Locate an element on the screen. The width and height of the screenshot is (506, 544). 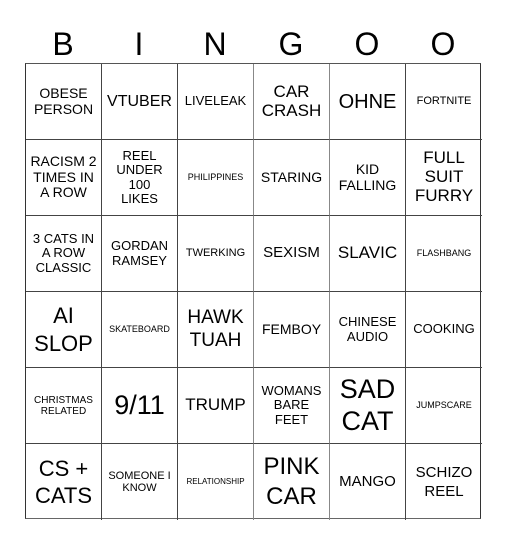
header-letter-n: N is located at coordinates (215, 44).